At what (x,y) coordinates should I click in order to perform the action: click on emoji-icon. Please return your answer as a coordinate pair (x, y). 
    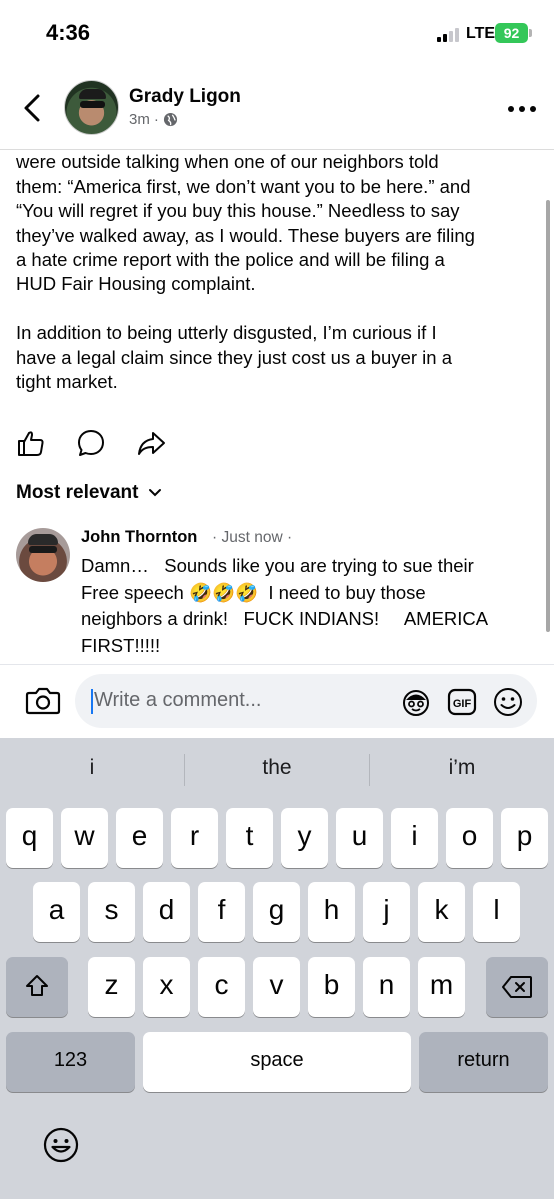
    Looking at the image, I should click on (508, 702).